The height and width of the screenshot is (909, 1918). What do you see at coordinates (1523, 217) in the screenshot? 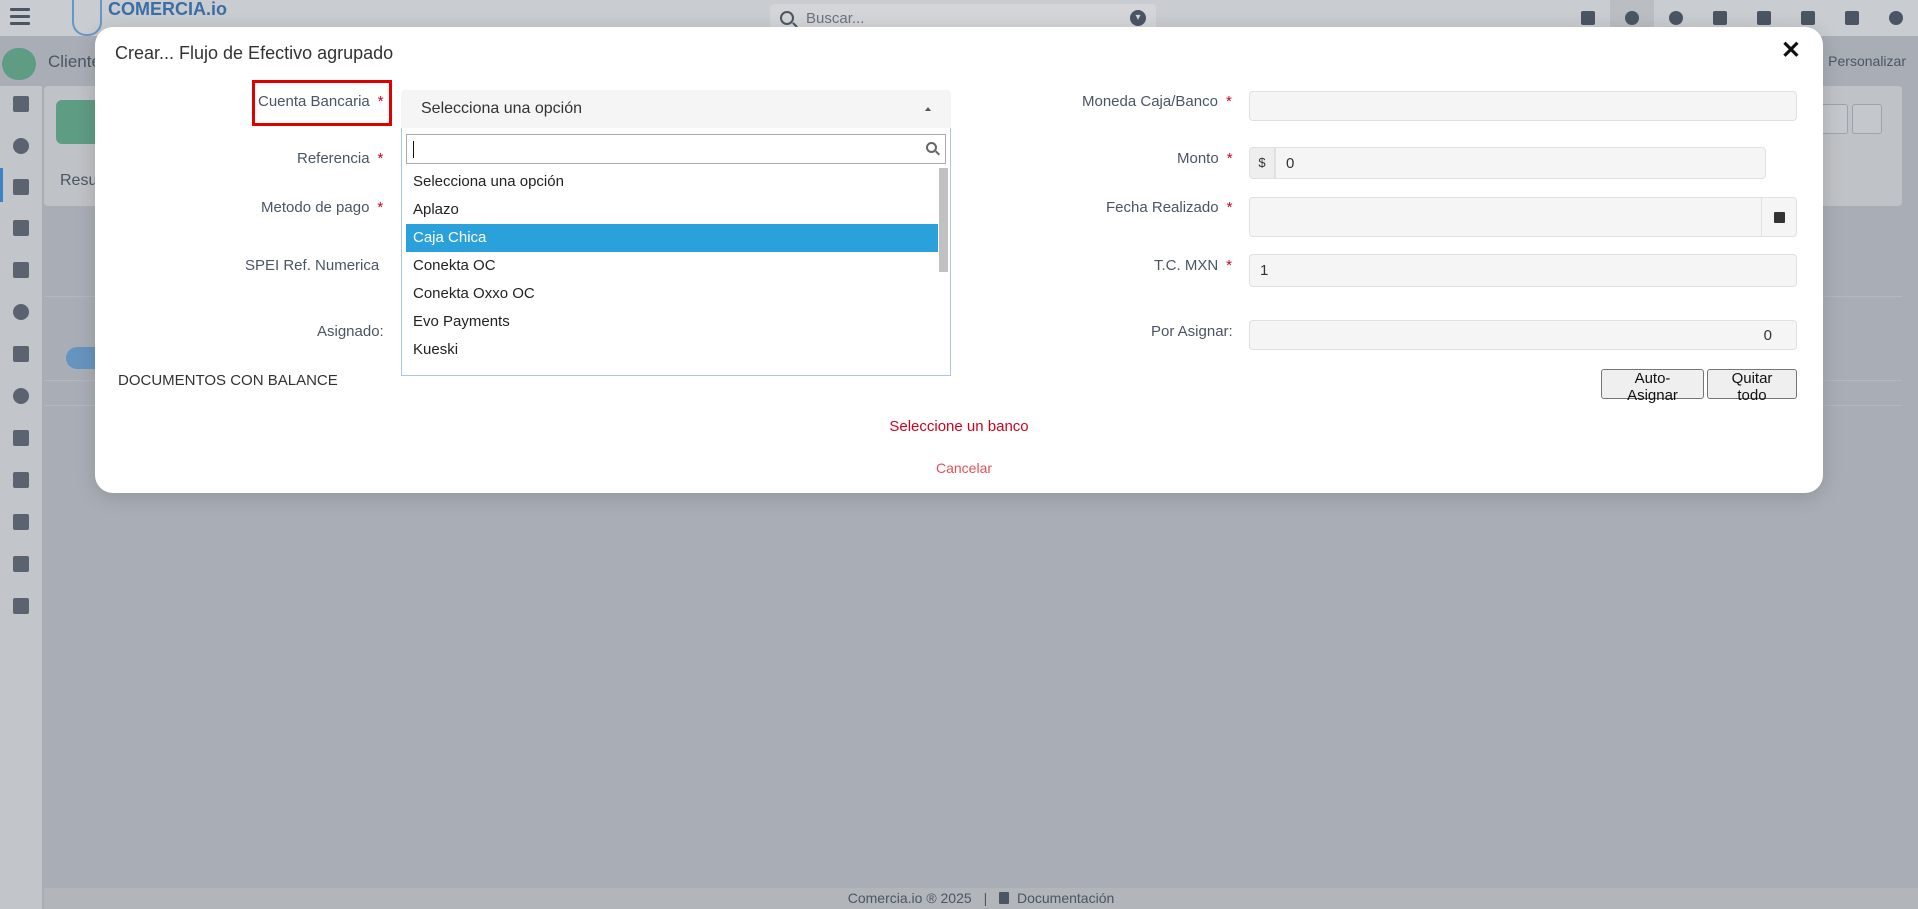
I see `fecha-input` at bounding box center [1523, 217].